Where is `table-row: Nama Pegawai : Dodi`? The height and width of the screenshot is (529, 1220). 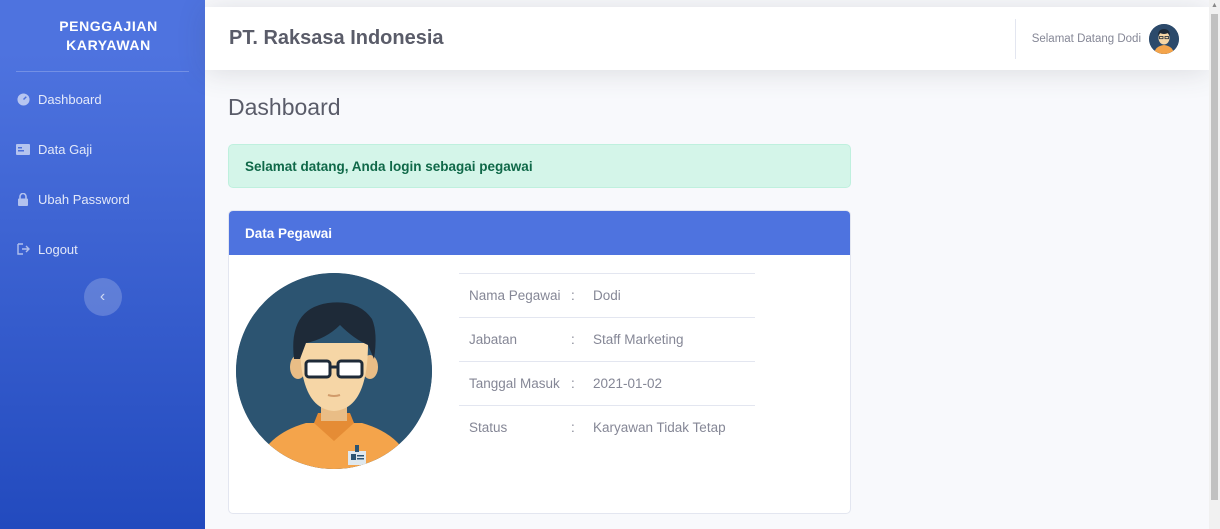
table-row: Nama Pegawai : Dodi is located at coordinates (607, 295).